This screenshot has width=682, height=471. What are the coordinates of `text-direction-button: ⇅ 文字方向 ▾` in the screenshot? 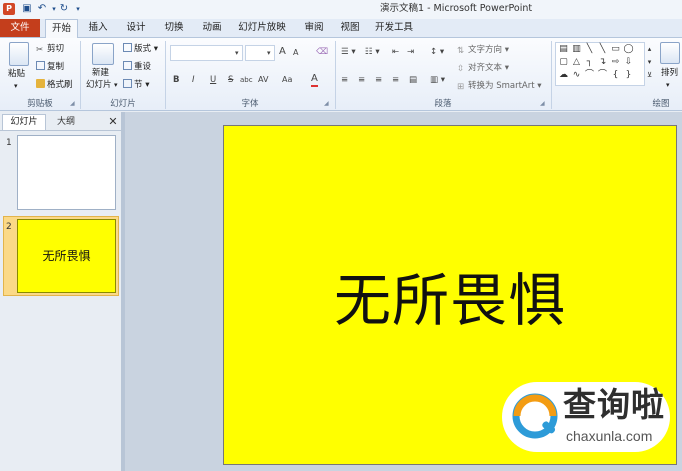 It's located at (483, 50).